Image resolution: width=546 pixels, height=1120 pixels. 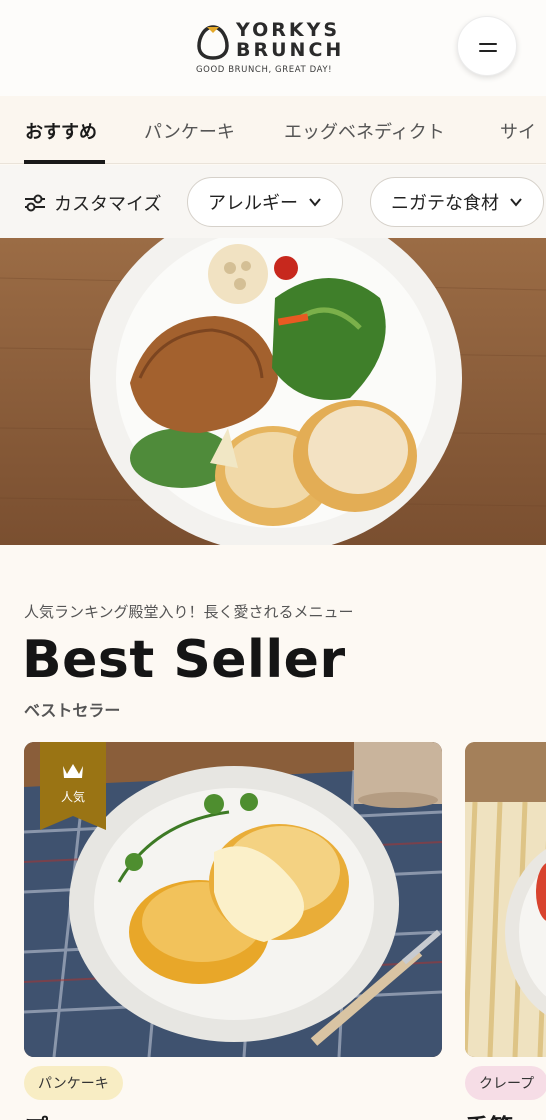 I want to click on menu-button, so click(x=487, y=46).